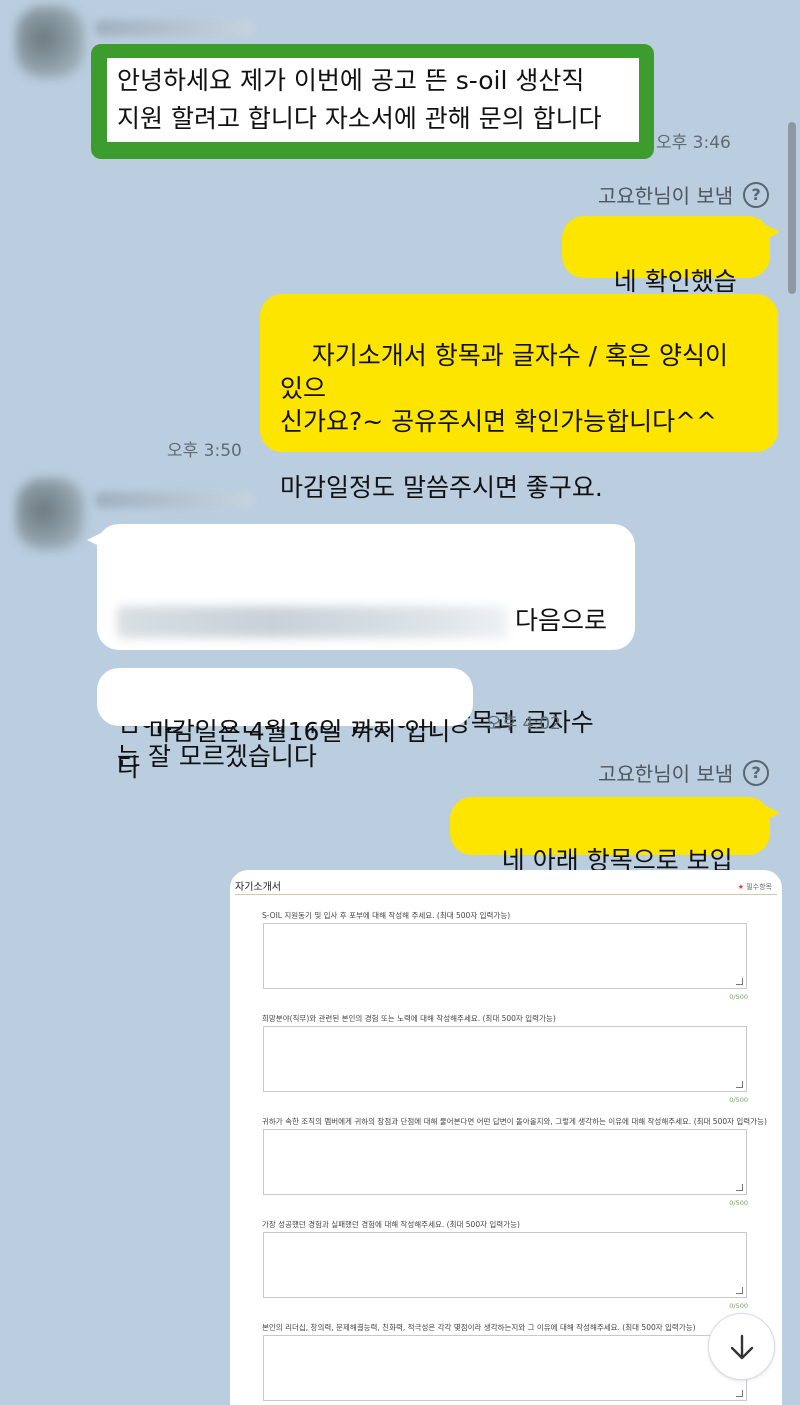  What do you see at coordinates (204, 451) in the screenshot?
I see `message-time: 오후 3:50` at bounding box center [204, 451].